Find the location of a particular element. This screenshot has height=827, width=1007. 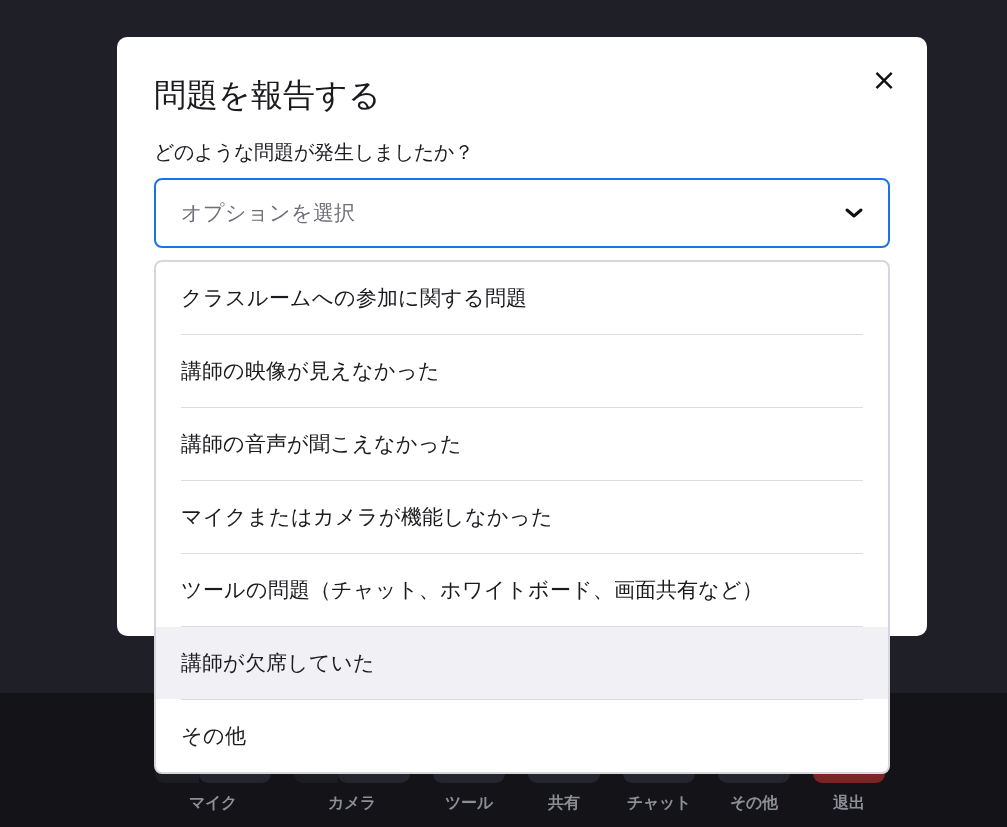

dropdown-option: クラスルームへの参加に関する問題 is located at coordinates (522, 298).